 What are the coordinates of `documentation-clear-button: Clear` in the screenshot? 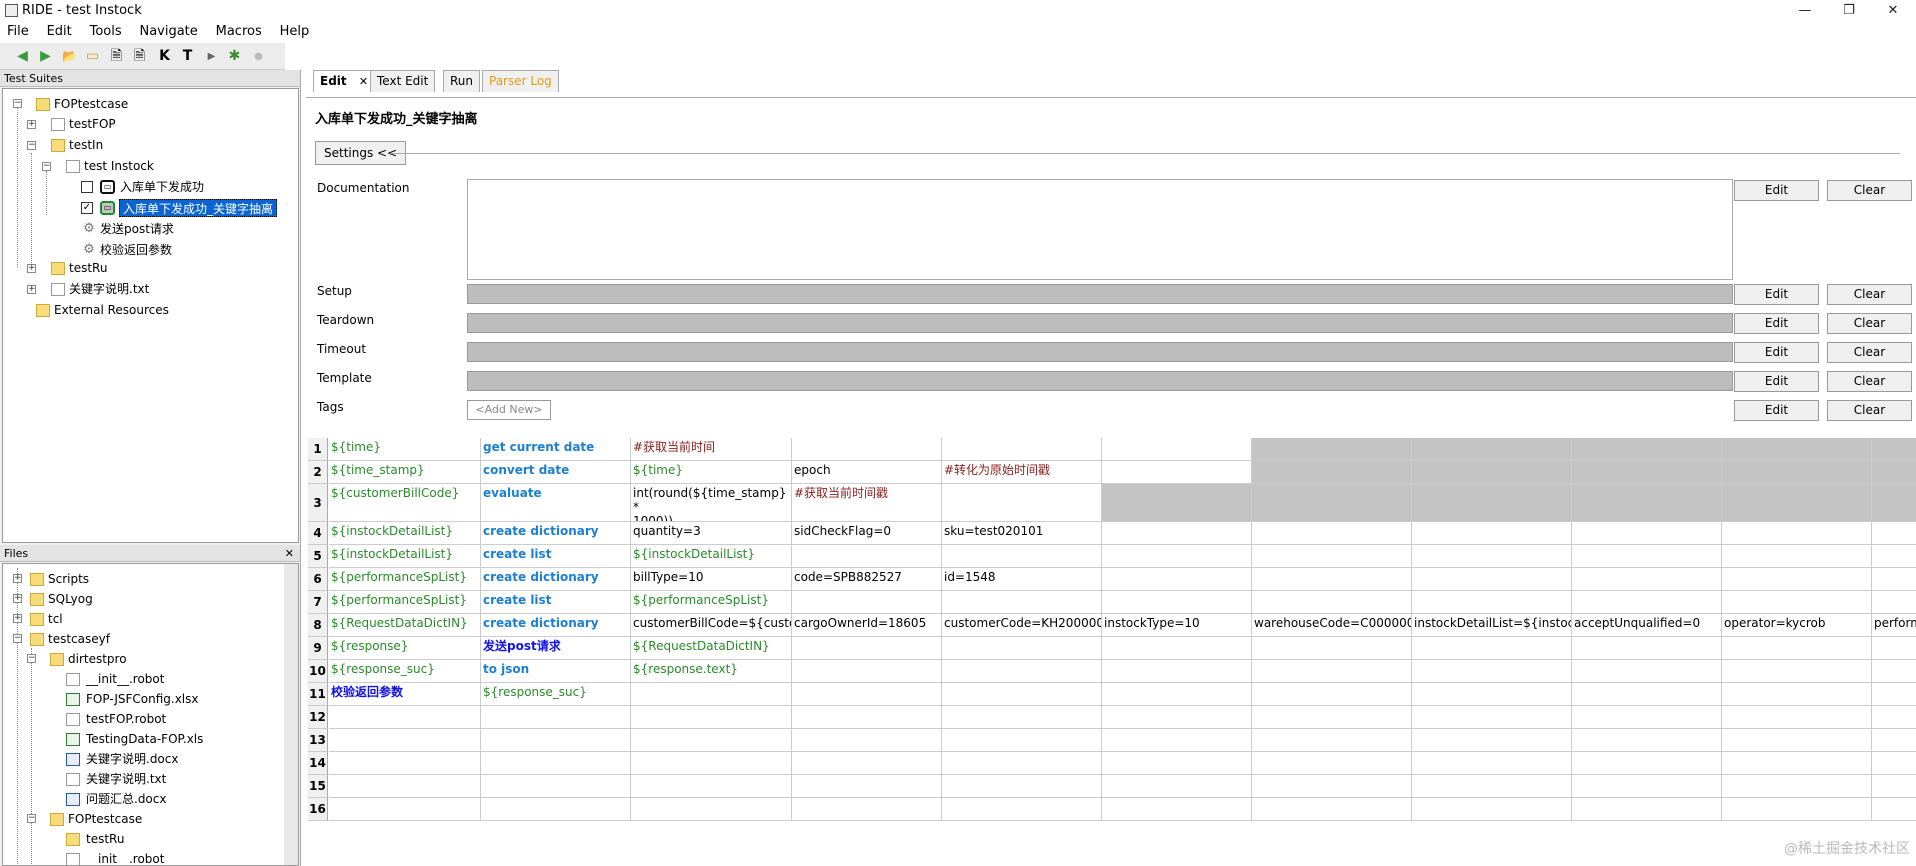 It's located at (1869, 190).